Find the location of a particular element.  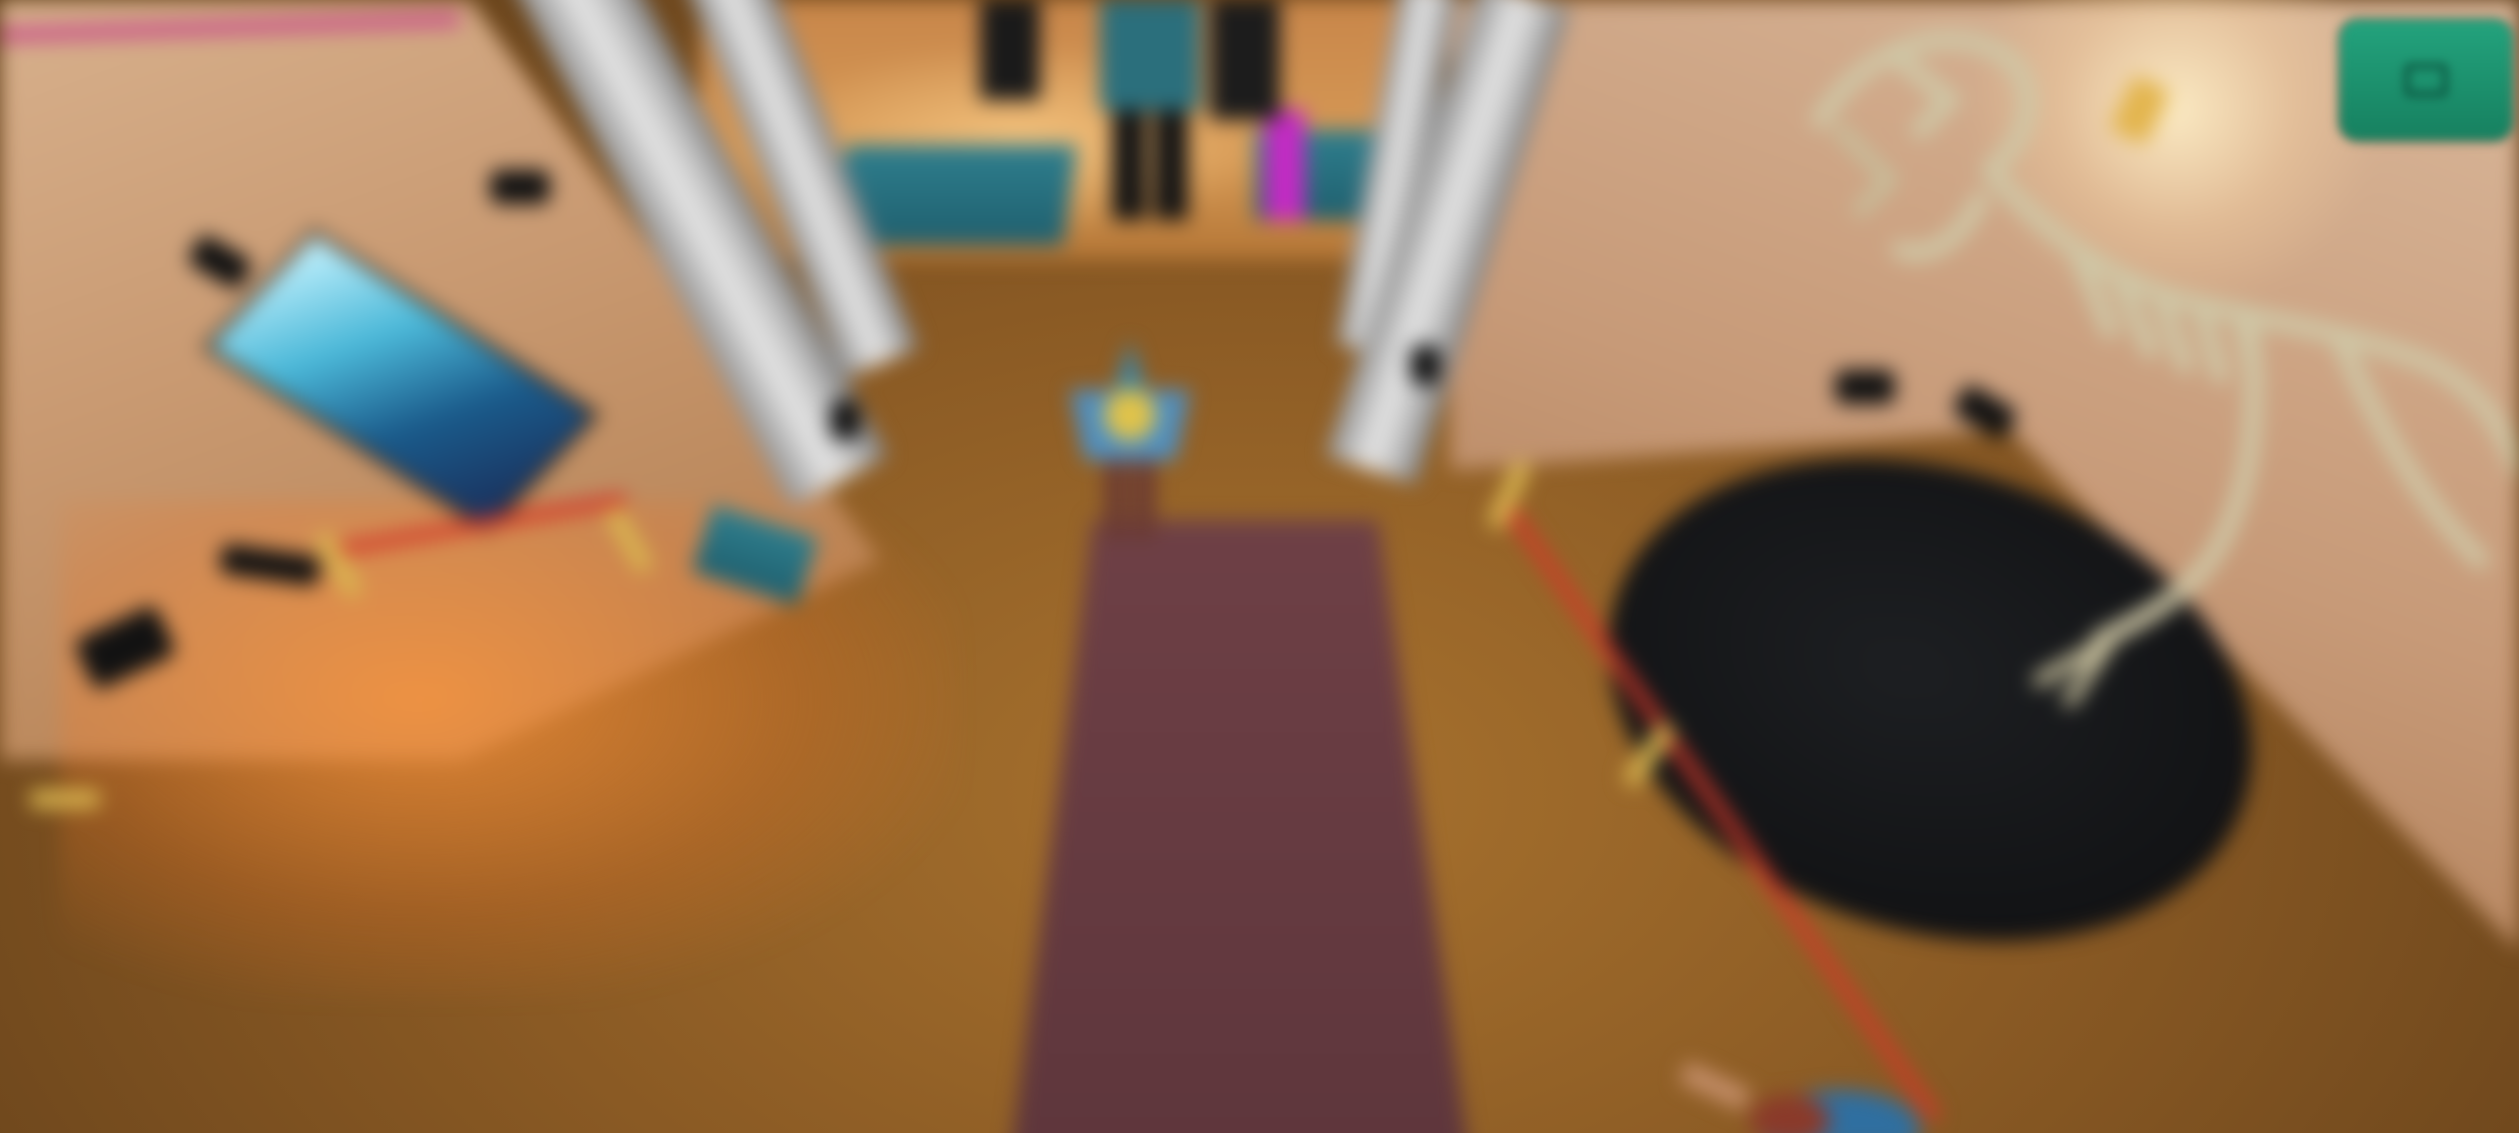

menu-button is located at coordinates (2426, 80).